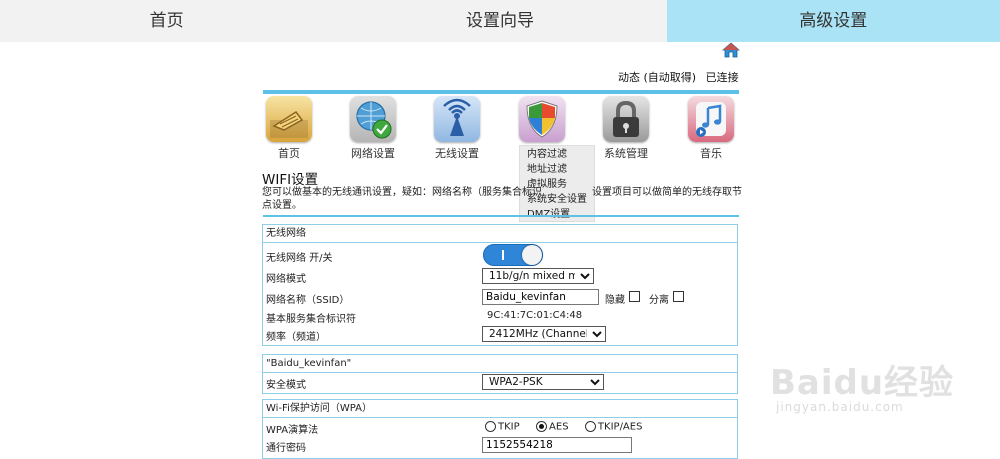 This screenshot has height=459, width=1000. Describe the element at coordinates (862, 388) in the screenshot. I see `baidu-watermark: Baidu经验 jingyan.baidu.com` at that location.